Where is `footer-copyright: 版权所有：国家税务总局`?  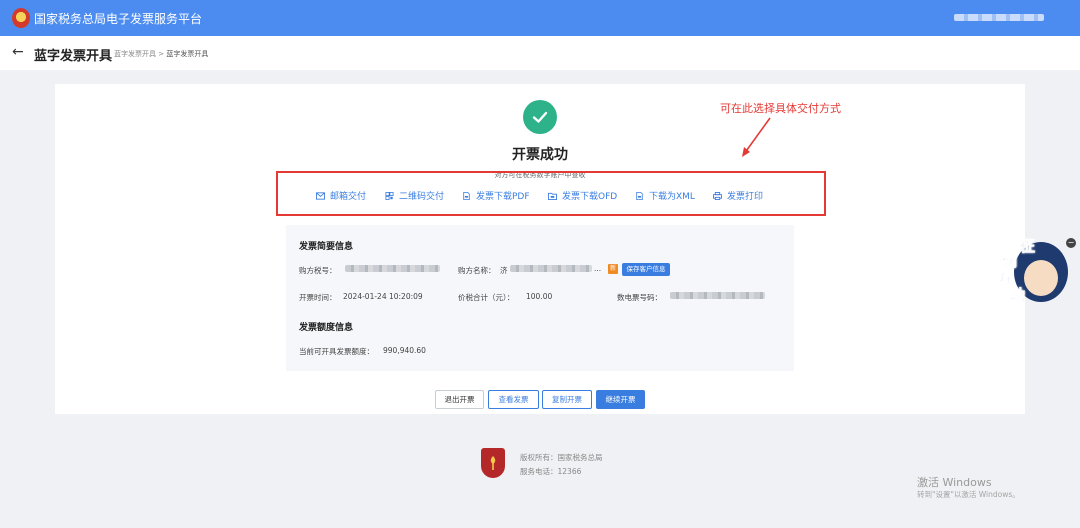 footer-copyright: 版权所有：国家税务总局 is located at coordinates (561, 457).